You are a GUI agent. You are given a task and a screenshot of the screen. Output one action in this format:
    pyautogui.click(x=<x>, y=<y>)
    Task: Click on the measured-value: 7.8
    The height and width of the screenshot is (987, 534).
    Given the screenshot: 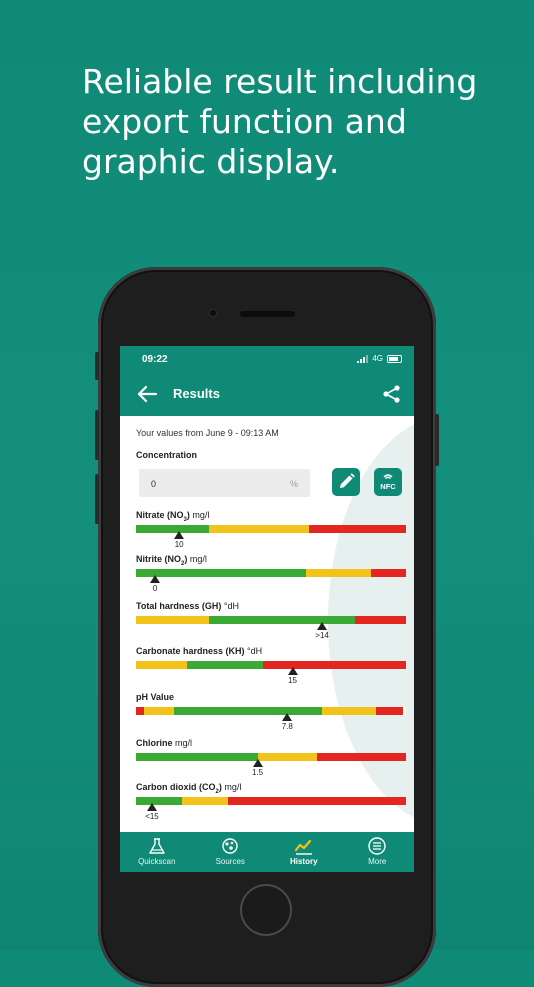 What is the action you would take?
    pyautogui.click(x=287, y=726)
    